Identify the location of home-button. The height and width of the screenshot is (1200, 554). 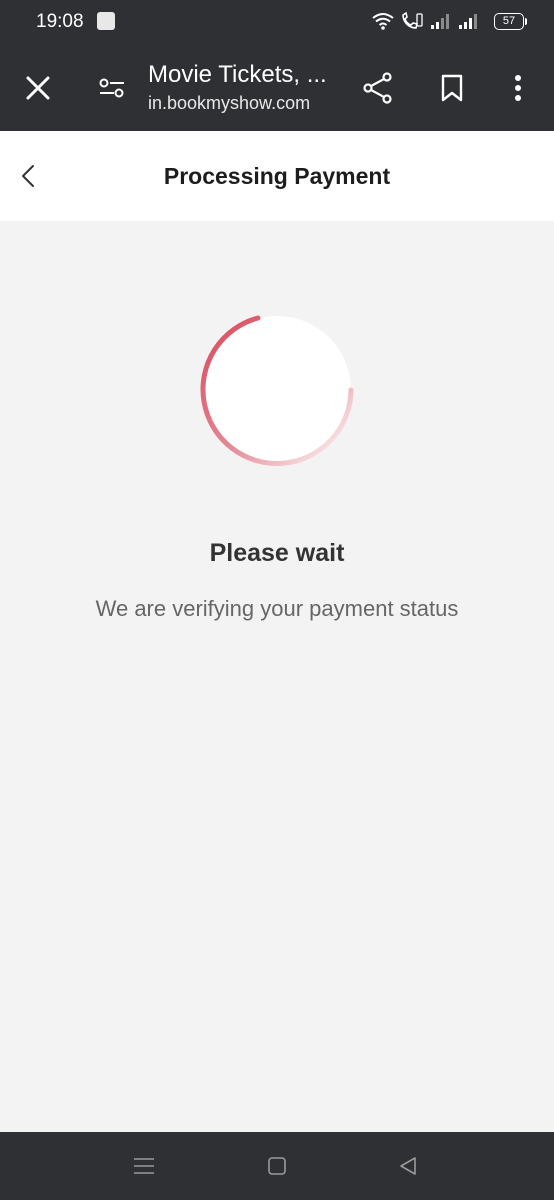
(277, 1166).